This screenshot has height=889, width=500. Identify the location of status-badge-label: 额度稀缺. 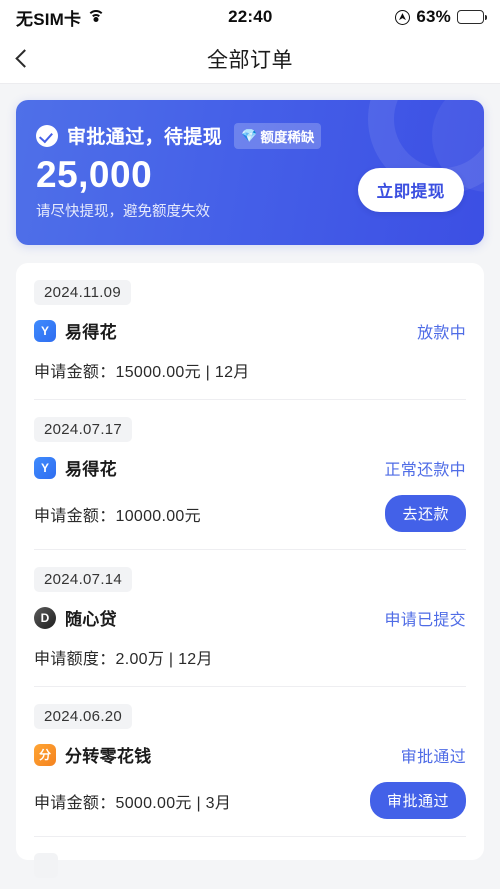
(287, 137).